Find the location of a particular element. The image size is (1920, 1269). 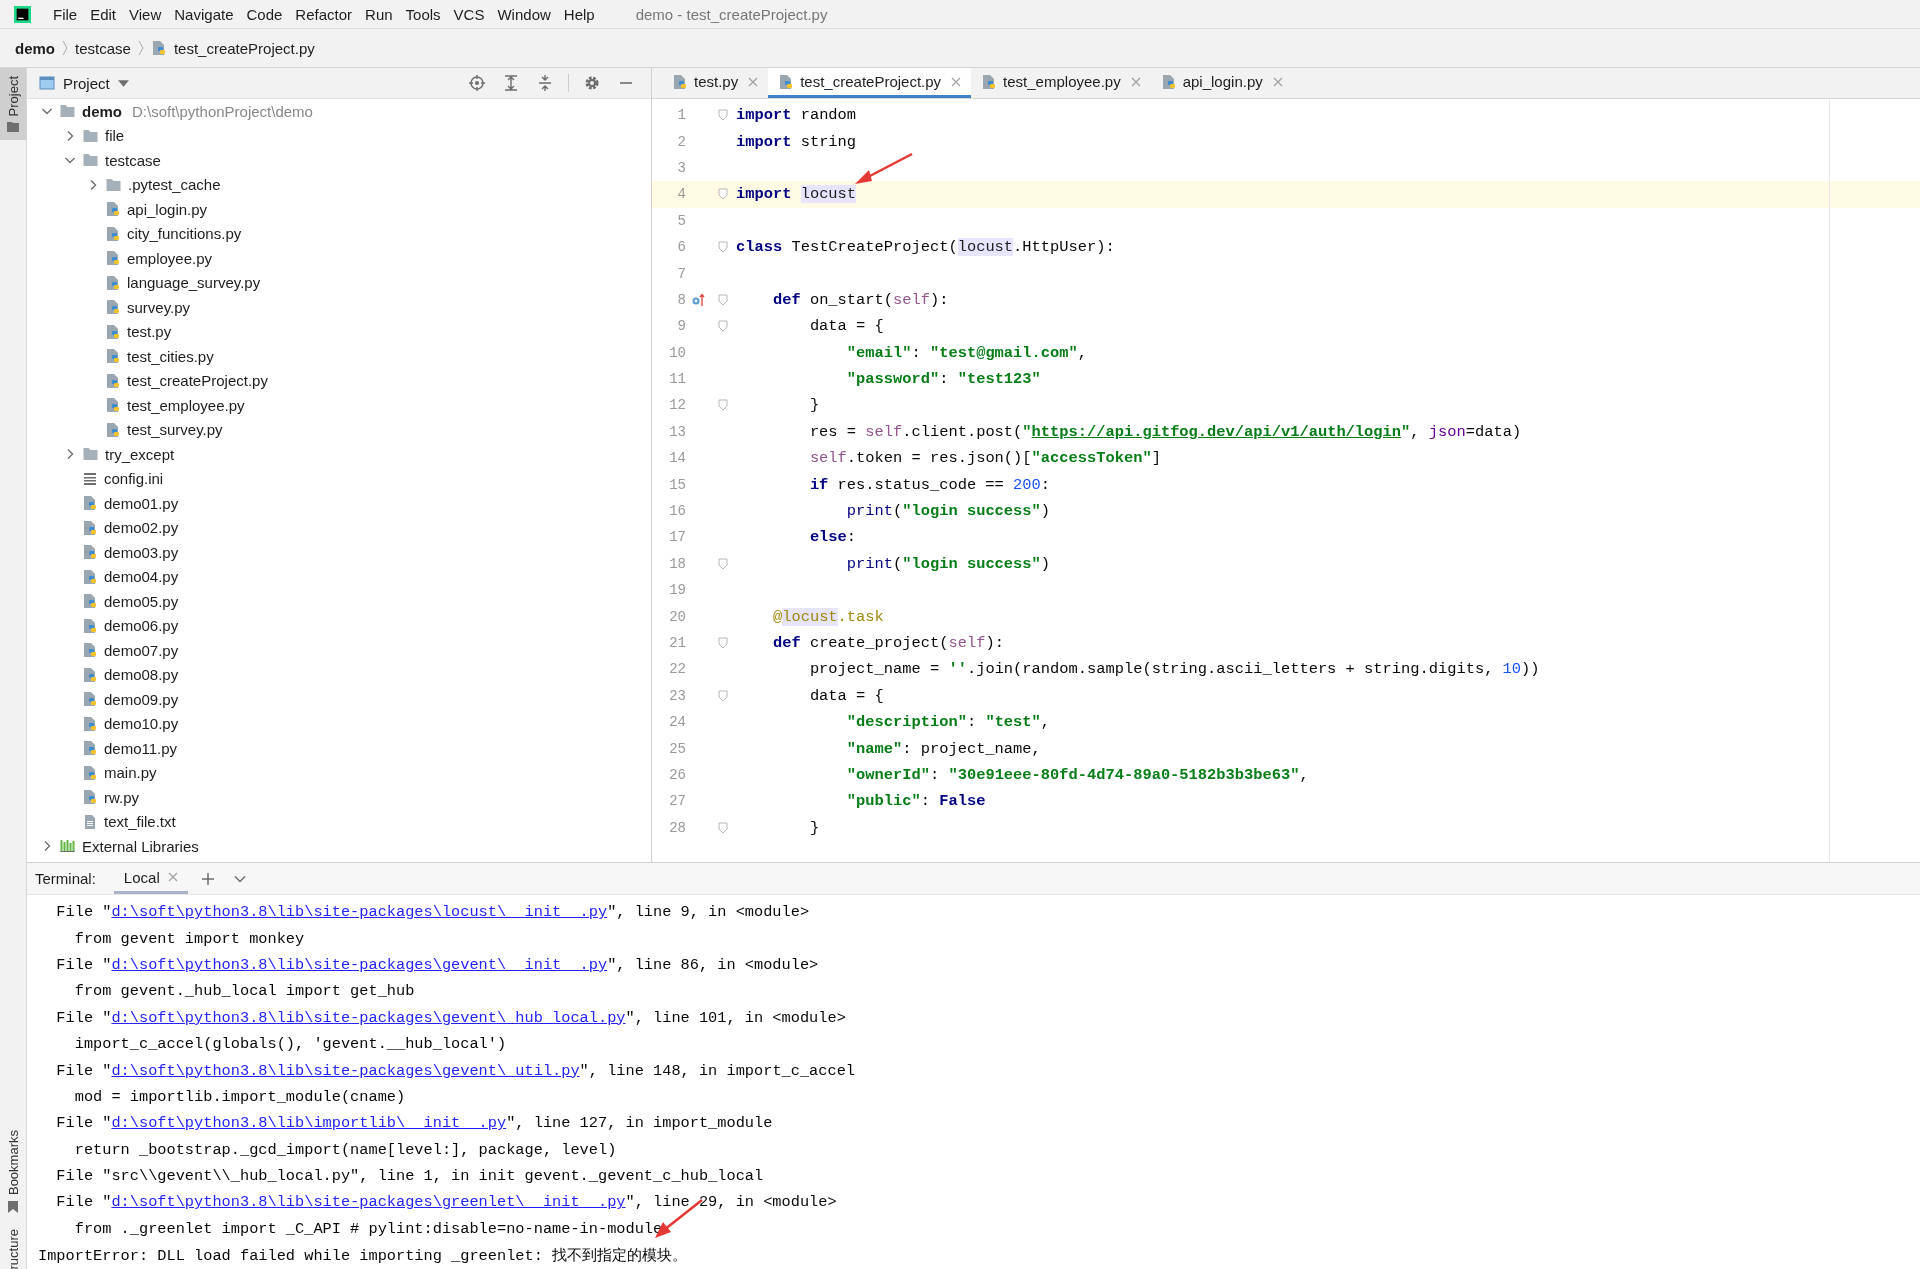

tree-item: demo11.py is located at coordinates (141, 748).